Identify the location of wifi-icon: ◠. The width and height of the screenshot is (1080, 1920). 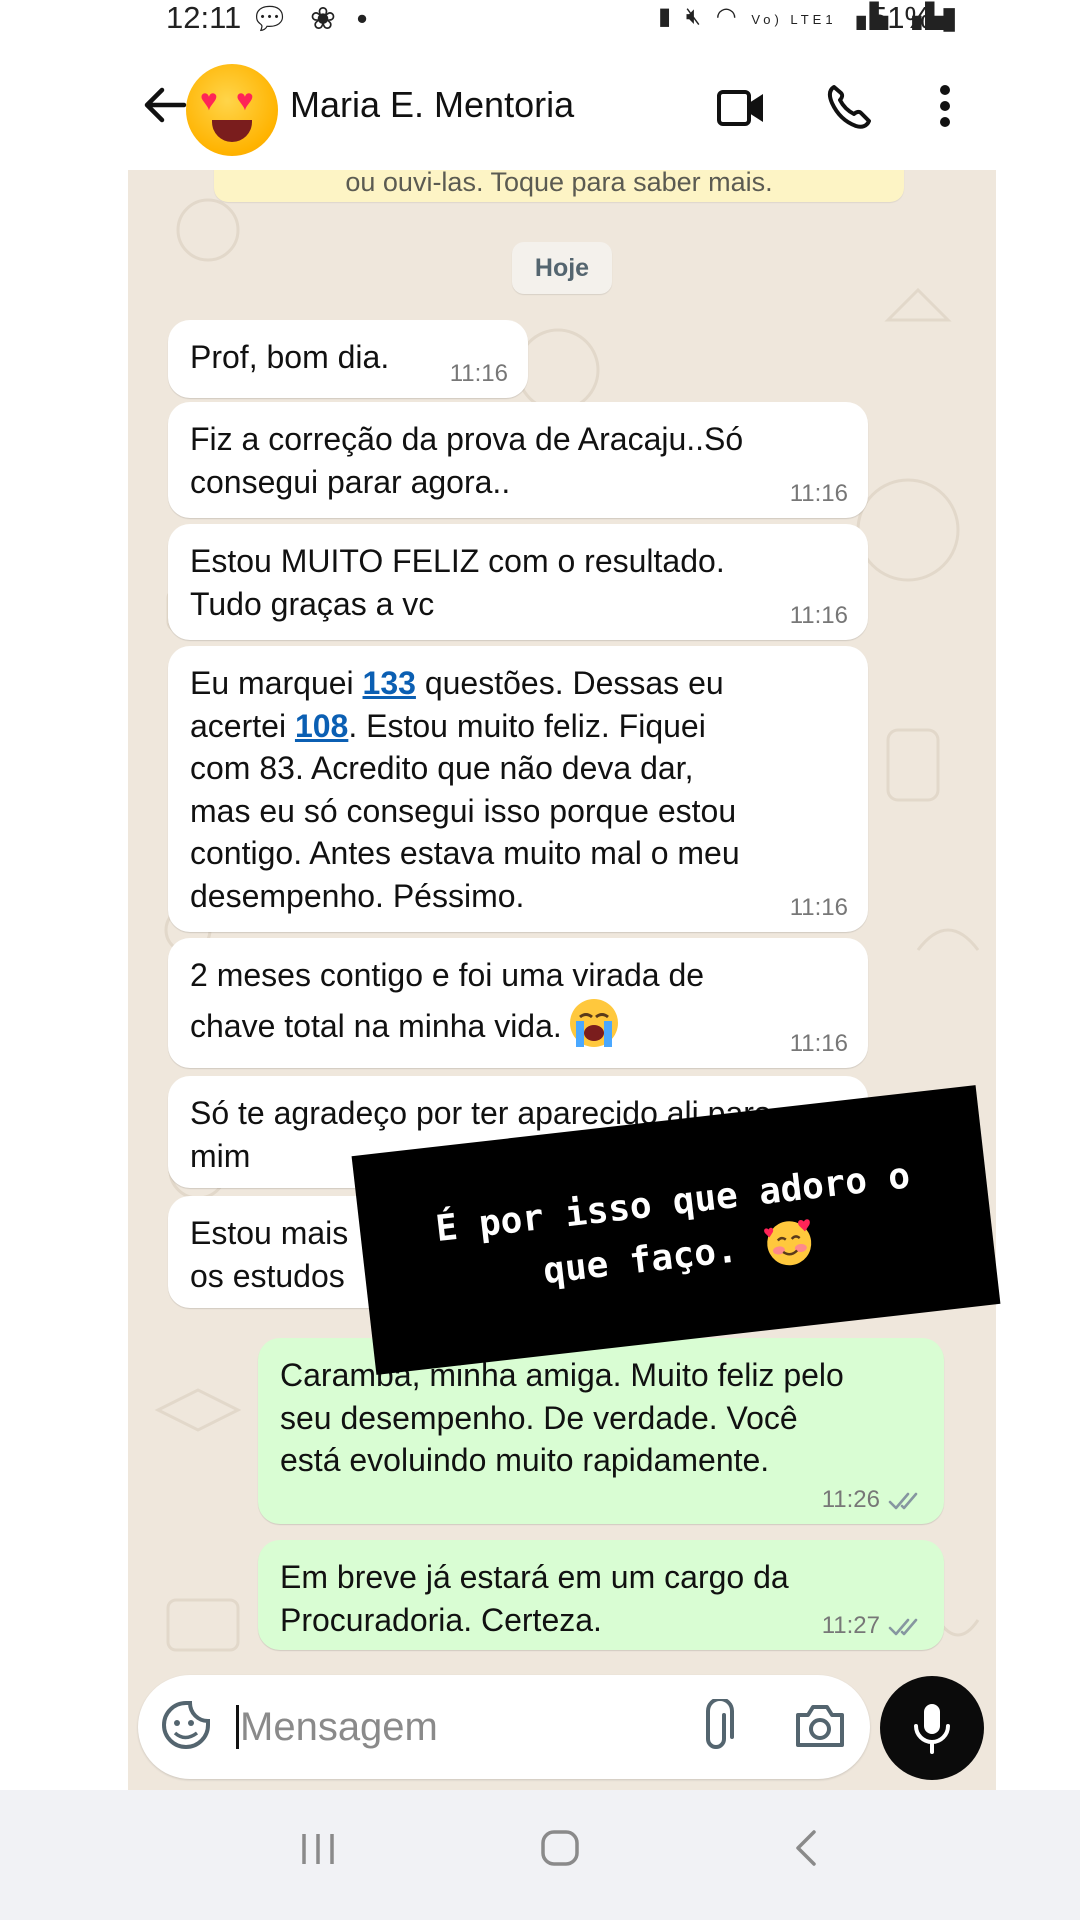
(728, 16).